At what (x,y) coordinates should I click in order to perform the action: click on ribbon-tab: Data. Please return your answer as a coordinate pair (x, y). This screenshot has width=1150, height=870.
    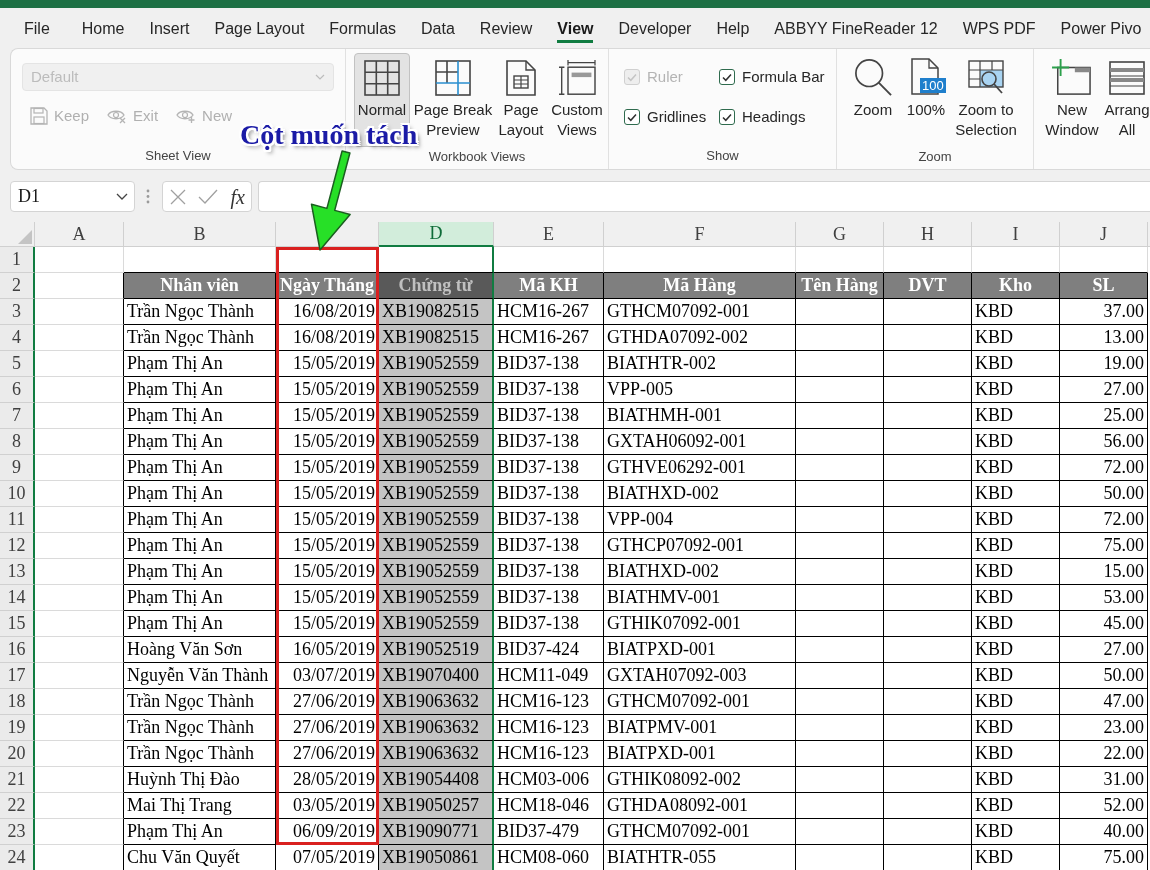
    Looking at the image, I should click on (438, 25).